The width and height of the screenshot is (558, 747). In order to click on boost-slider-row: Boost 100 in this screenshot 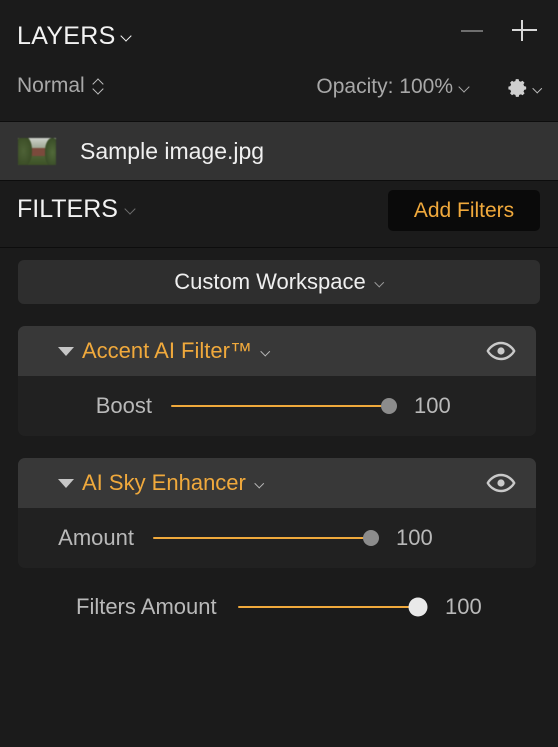, I will do `click(277, 406)`.